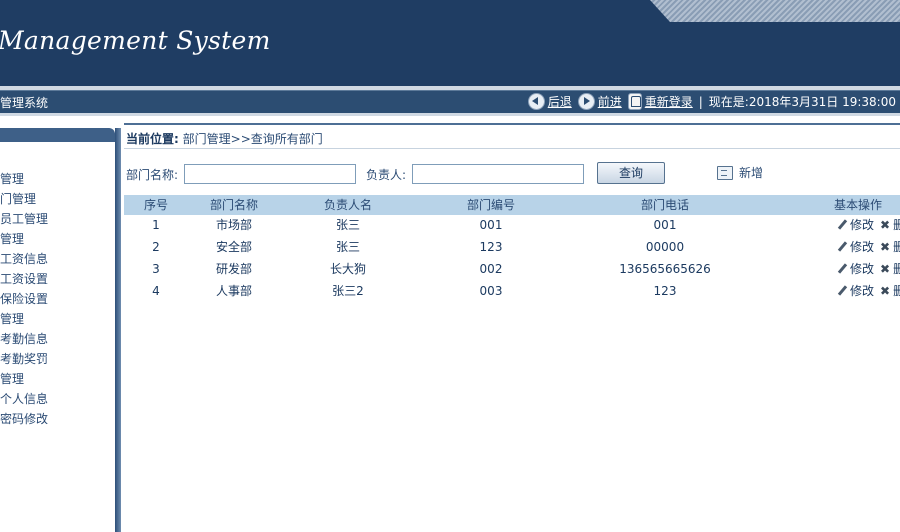 This screenshot has width=900, height=532. What do you see at coordinates (24, 379) in the screenshot?
I see `sidebar-item-management-4: 管理` at bounding box center [24, 379].